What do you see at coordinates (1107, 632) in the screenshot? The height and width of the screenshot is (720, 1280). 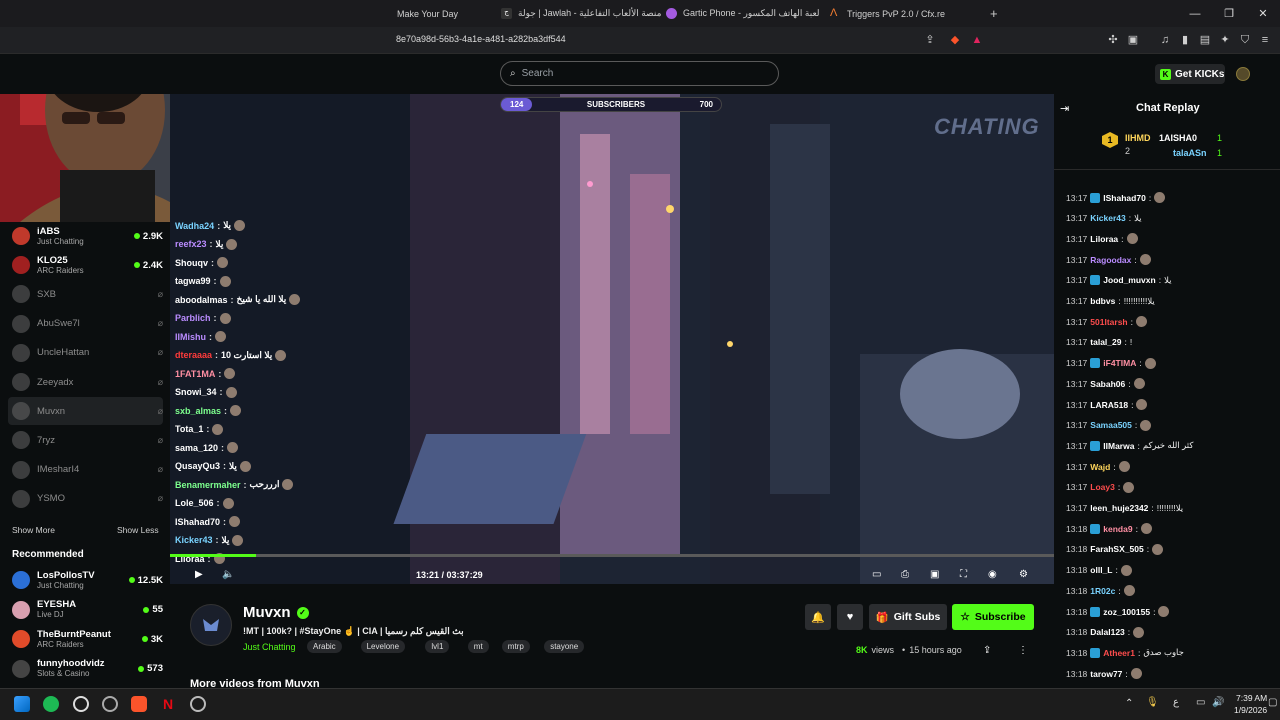 I see `chat-username: Dalal123` at bounding box center [1107, 632].